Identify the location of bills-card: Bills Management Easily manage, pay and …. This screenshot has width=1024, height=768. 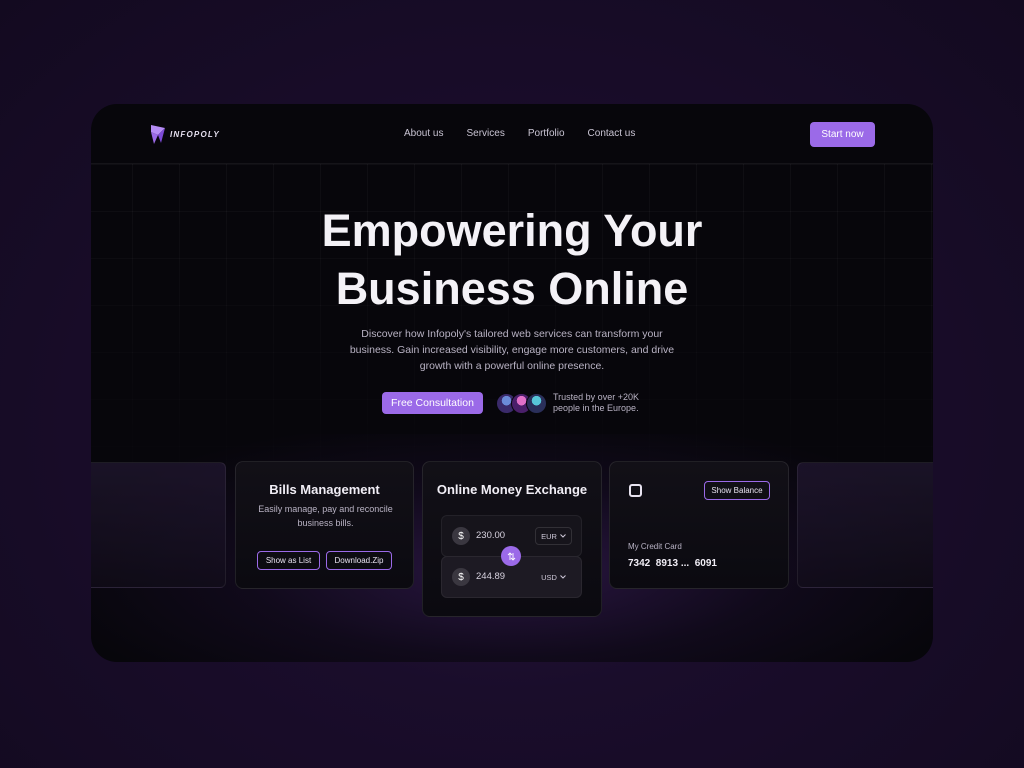
(324, 525).